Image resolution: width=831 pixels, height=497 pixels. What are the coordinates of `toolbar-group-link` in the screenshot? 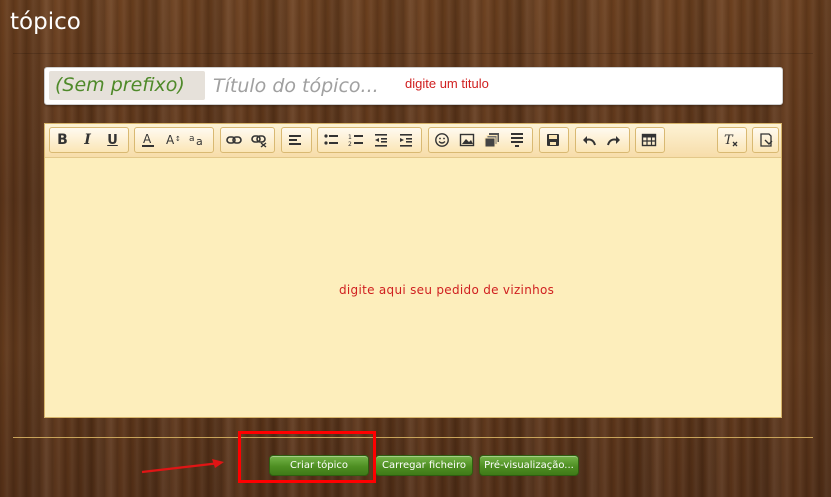 It's located at (247, 140).